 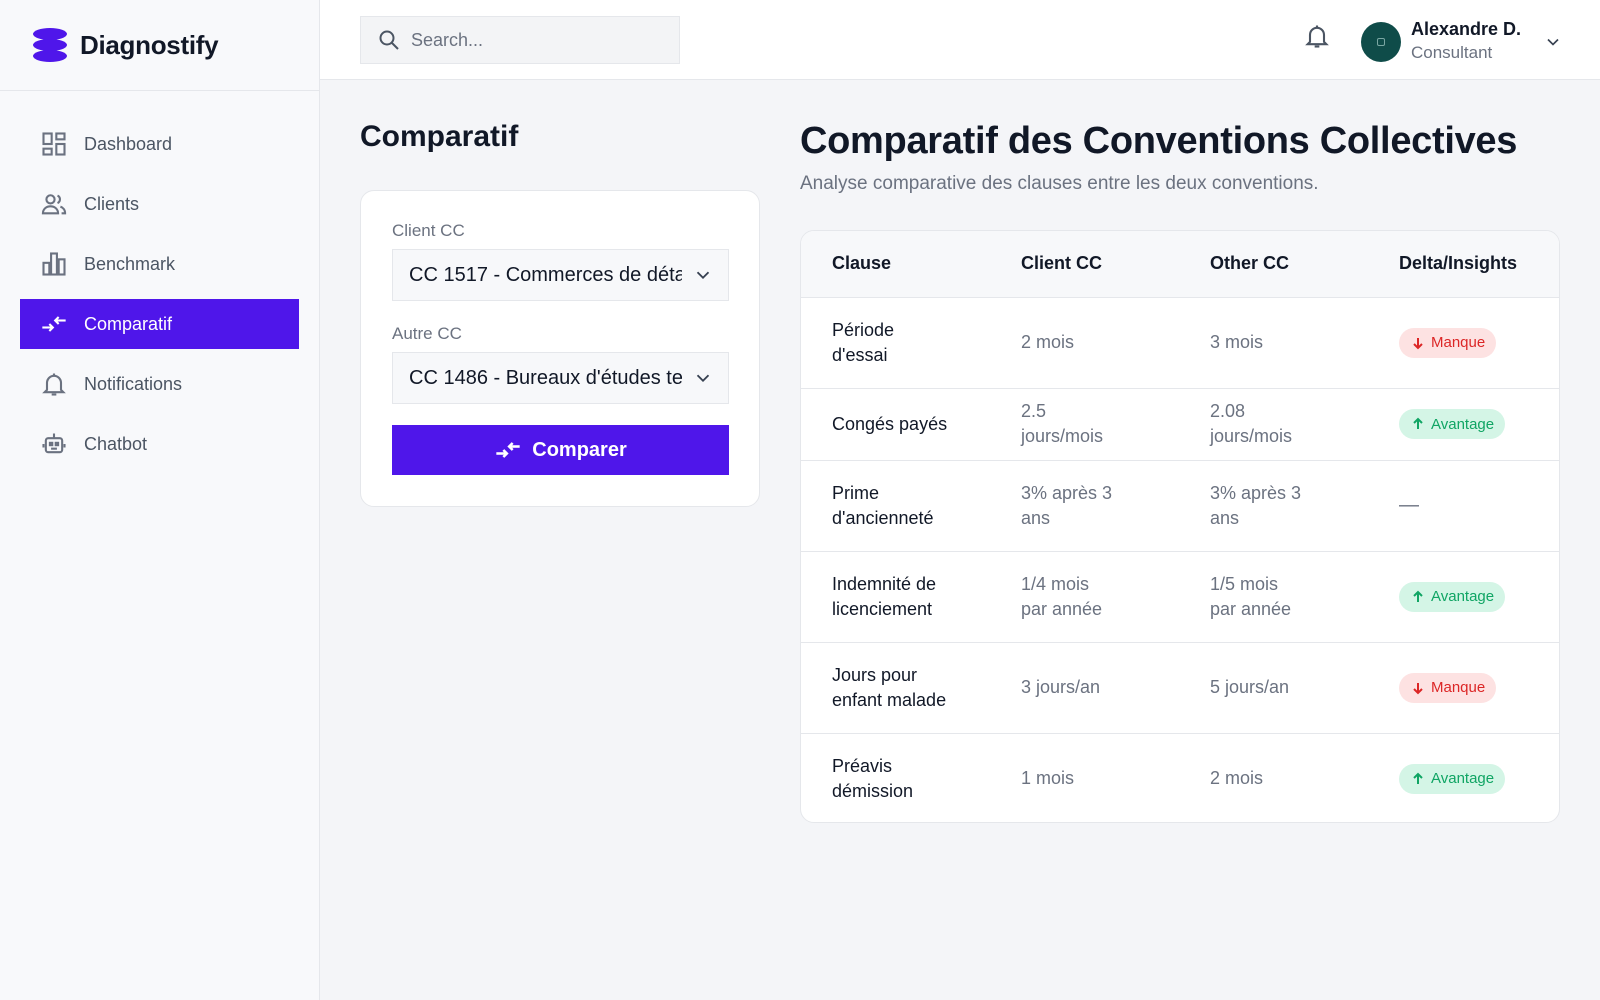 What do you see at coordinates (1452, 52) in the screenshot?
I see `user-role: Consultant` at bounding box center [1452, 52].